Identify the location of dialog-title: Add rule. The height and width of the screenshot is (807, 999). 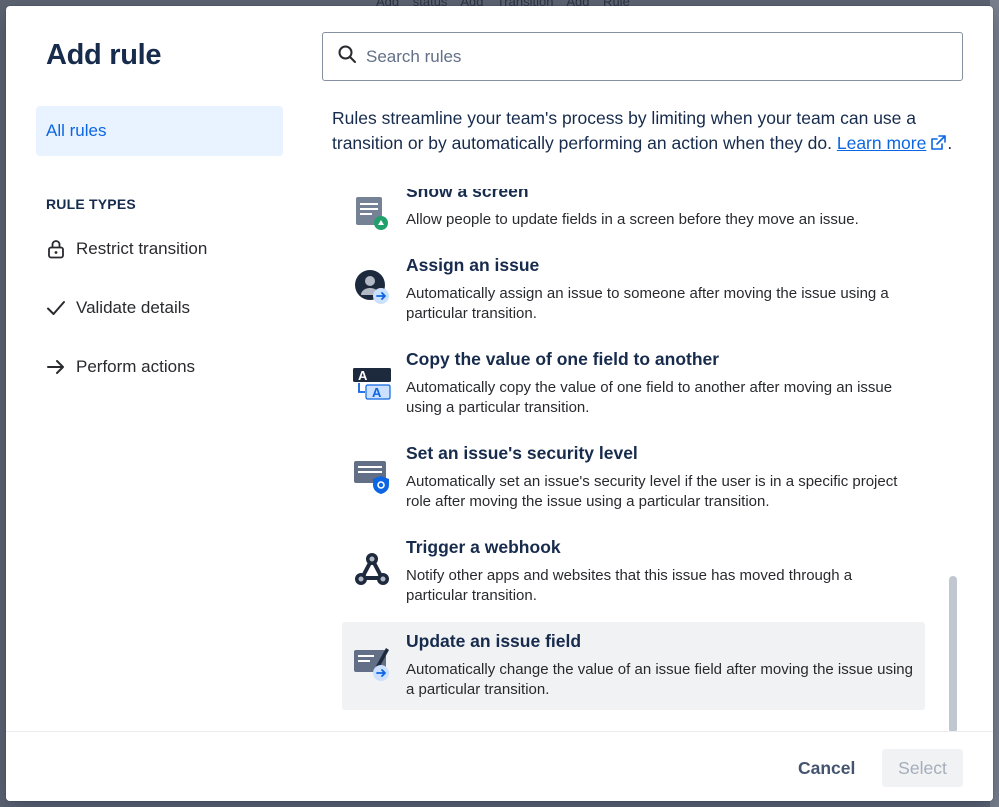
(104, 55).